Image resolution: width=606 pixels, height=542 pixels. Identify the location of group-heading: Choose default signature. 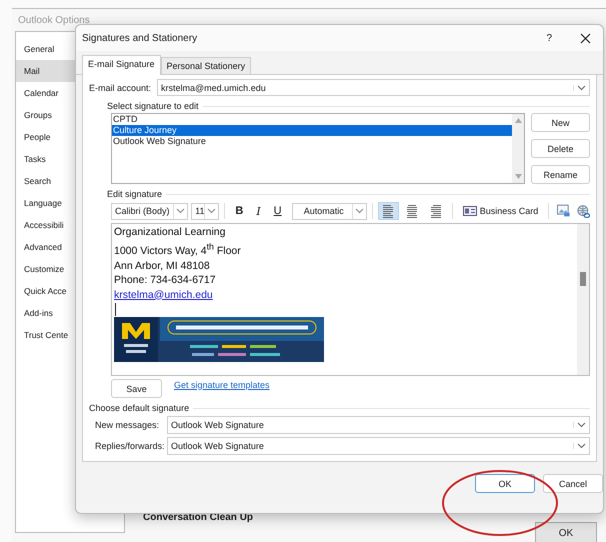
(139, 408).